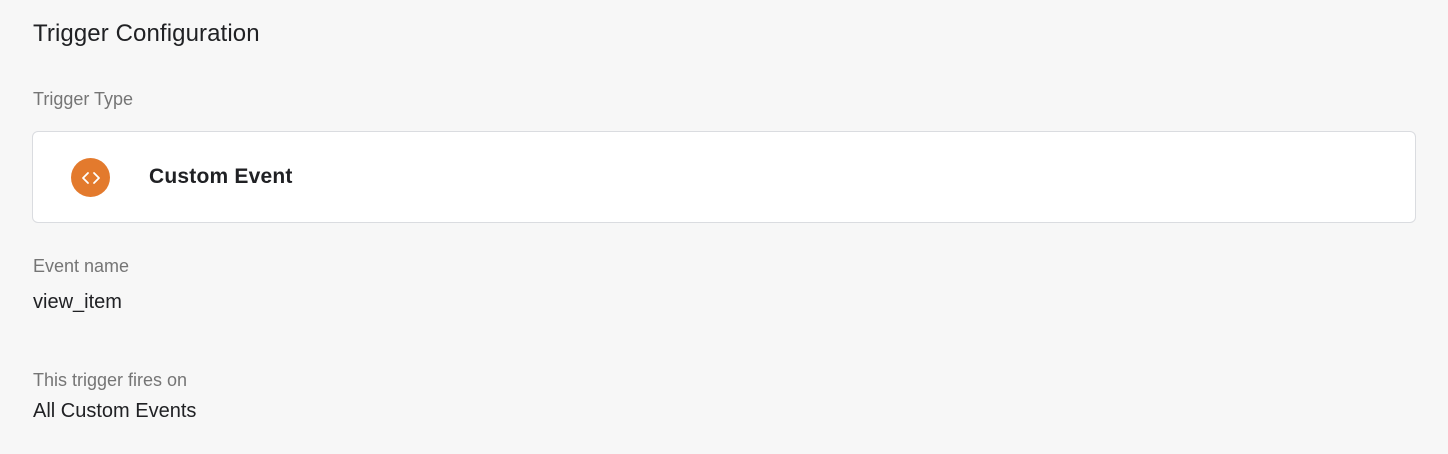  What do you see at coordinates (115, 411) in the screenshot?
I see `fires-on-value: All Custom Events` at bounding box center [115, 411].